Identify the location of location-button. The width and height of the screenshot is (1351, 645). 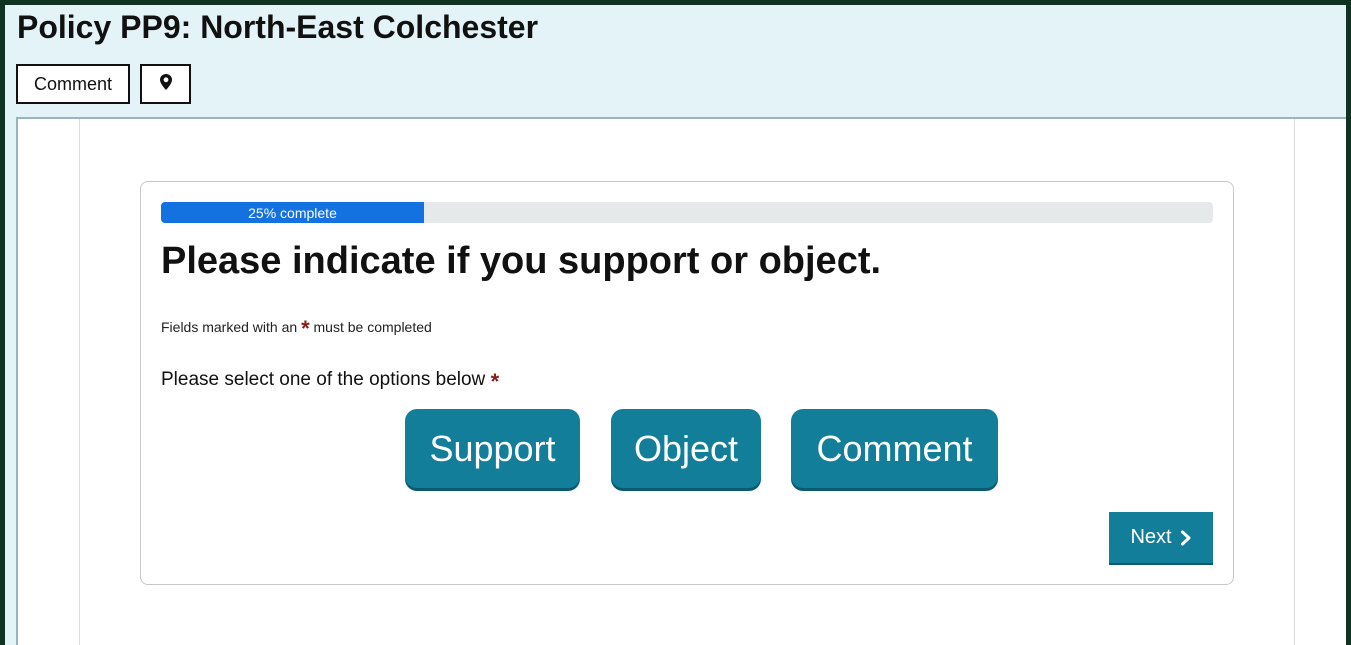
(165, 84).